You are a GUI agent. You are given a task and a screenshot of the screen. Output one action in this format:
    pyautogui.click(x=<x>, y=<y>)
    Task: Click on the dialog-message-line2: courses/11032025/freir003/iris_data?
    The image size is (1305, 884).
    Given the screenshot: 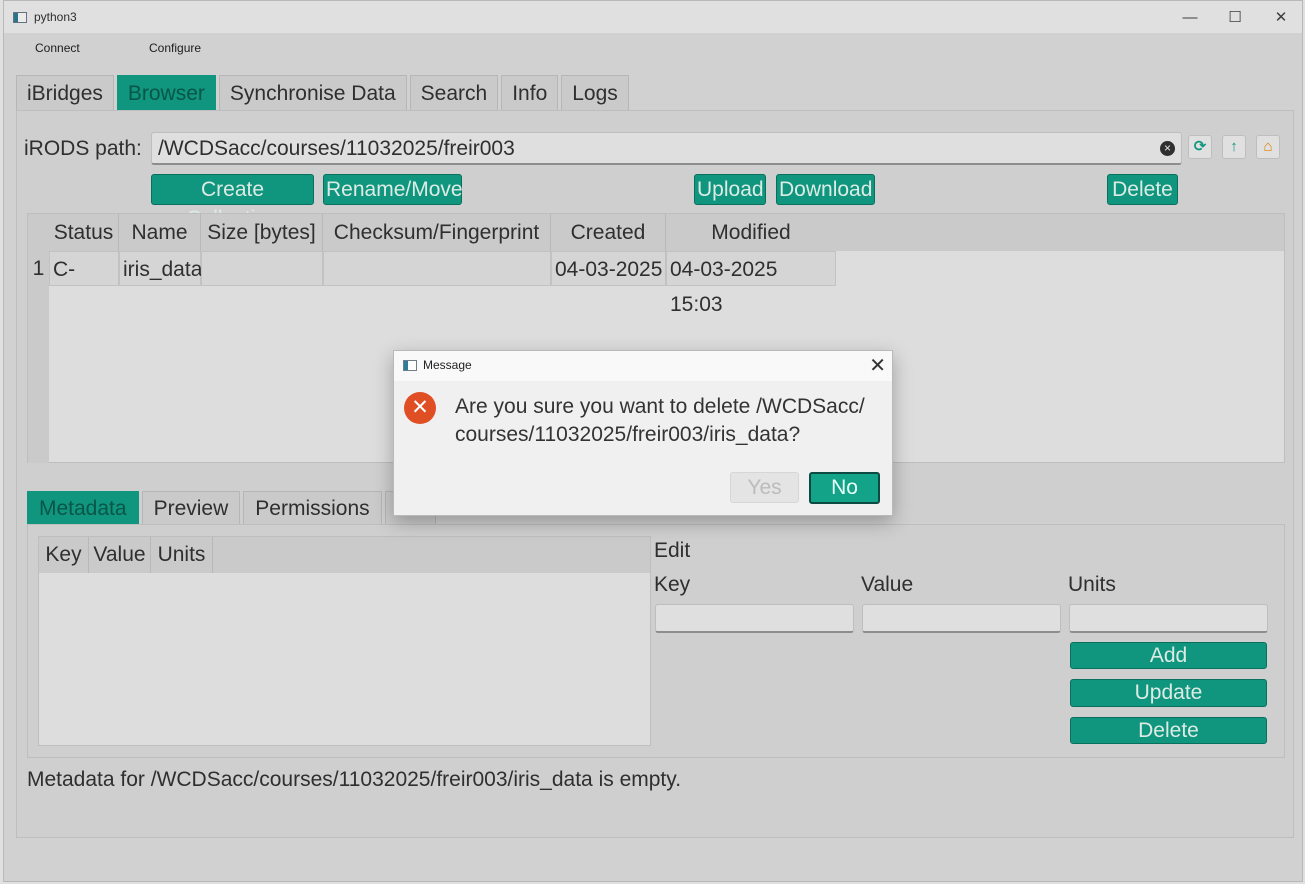 What is the action you would take?
    pyautogui.click(x=628, y=434)
    